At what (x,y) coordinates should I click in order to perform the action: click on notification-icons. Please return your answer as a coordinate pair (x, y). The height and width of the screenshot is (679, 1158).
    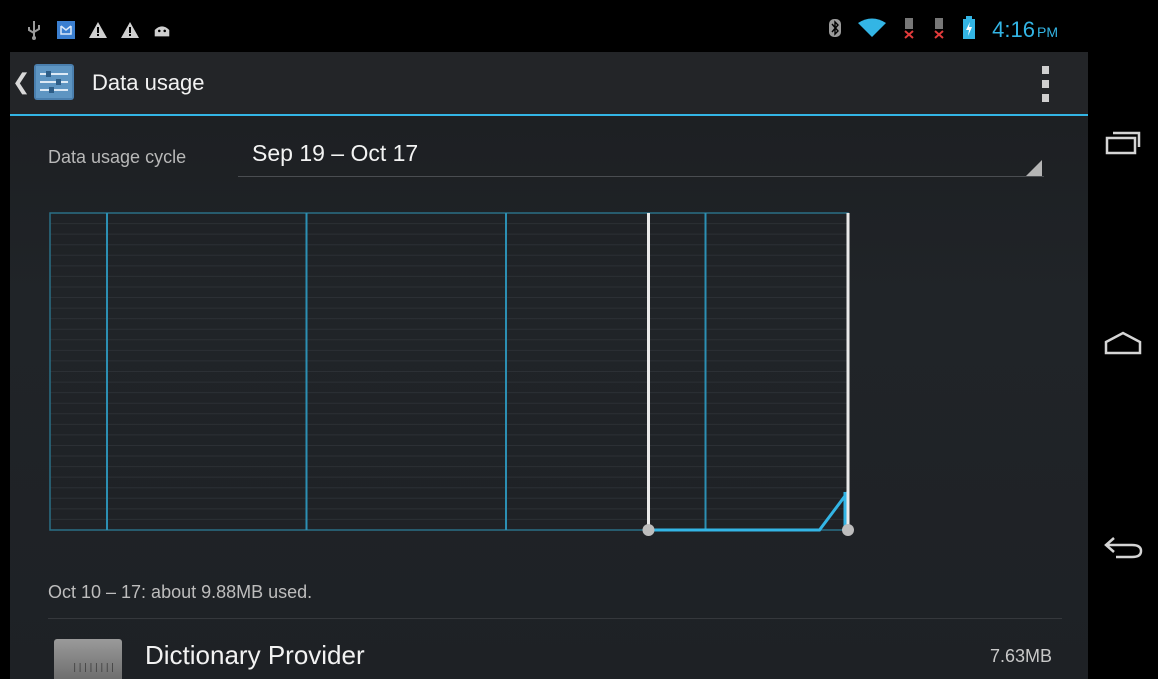
    Looking at the image, I should click on (98, 30).